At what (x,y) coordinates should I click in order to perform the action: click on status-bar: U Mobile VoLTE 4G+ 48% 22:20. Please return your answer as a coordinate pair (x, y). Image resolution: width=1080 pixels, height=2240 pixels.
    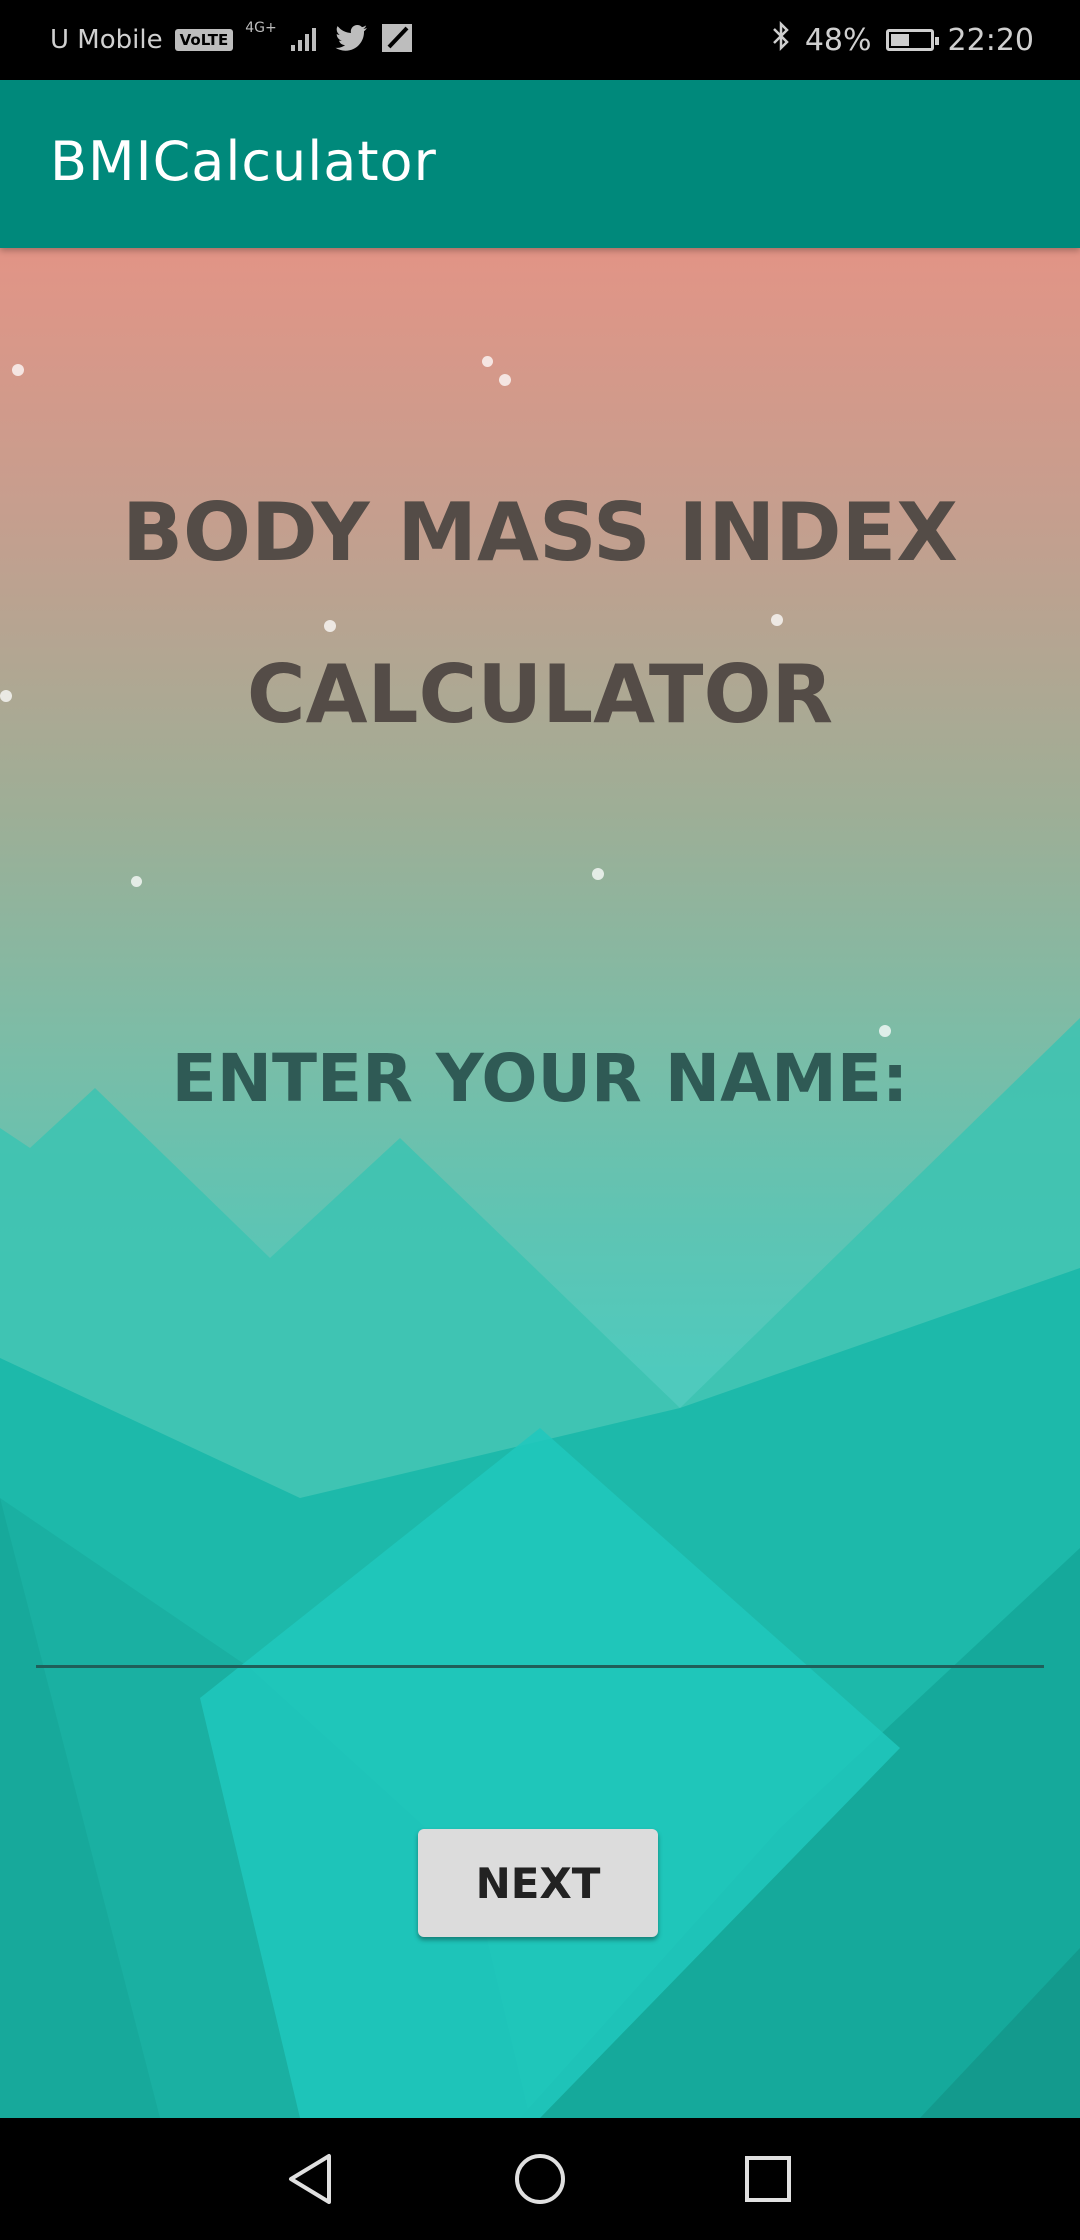
    Looking at the image, I should click on (540, 40).